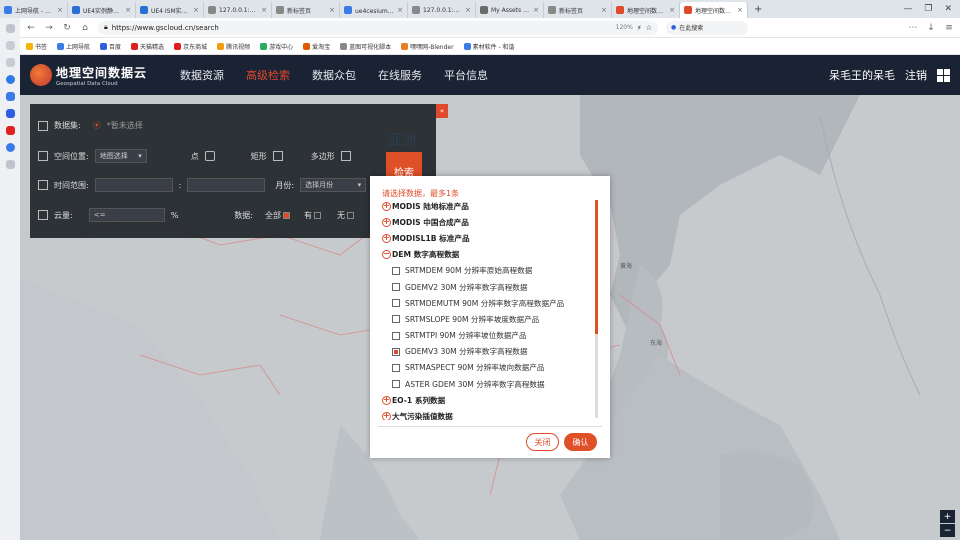 The image size is (960, 540). What do you see at coordinates (489, 238) in the screenshot?
I see `dataset-category: + MODISL1B 标准产品` at bounding box center [489, 238].